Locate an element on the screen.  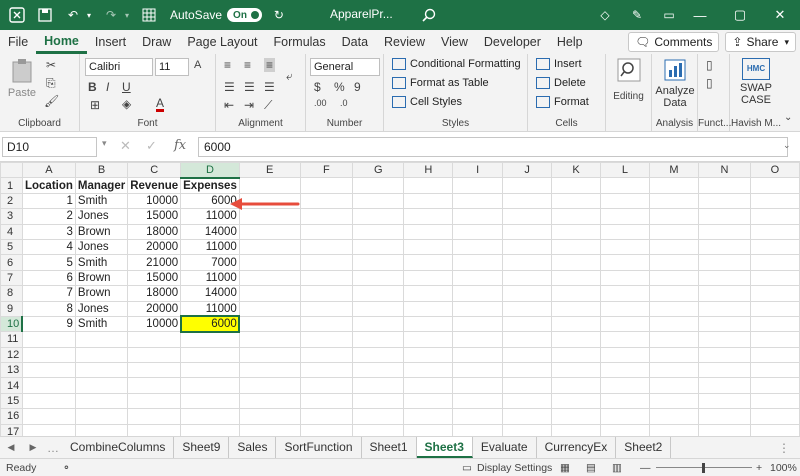
cell-j17 is located at coordinates (527, 429).